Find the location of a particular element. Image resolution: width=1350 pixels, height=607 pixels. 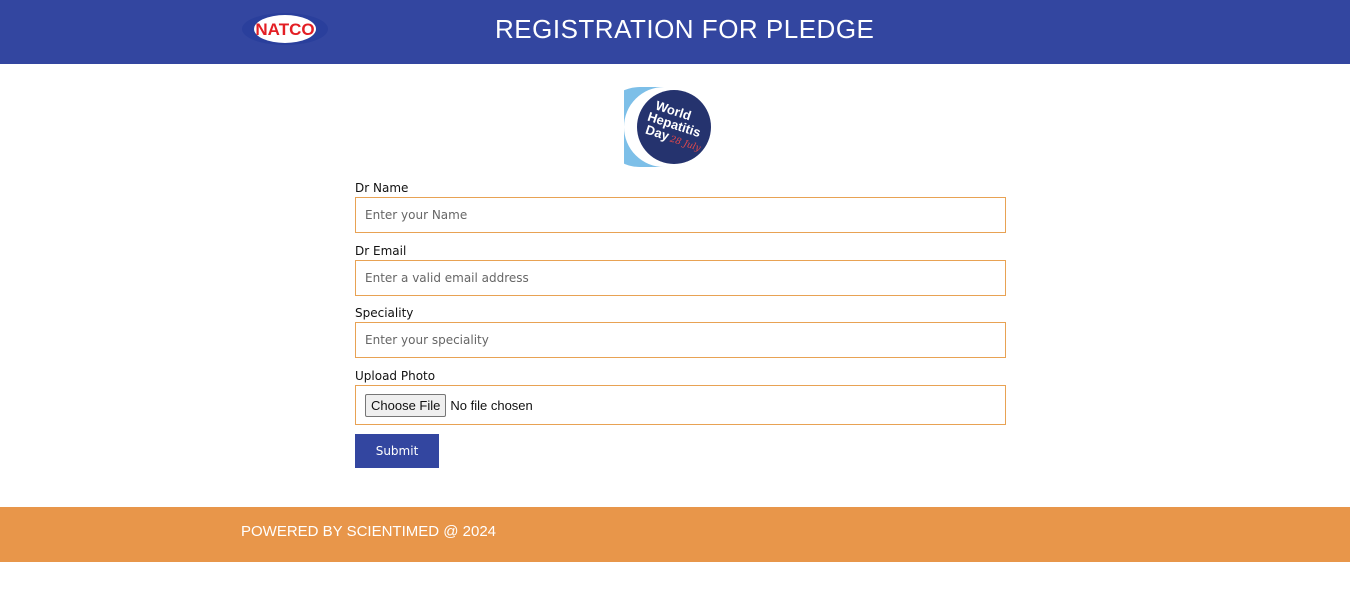

speciality-input is located at coordinates (680, 340).